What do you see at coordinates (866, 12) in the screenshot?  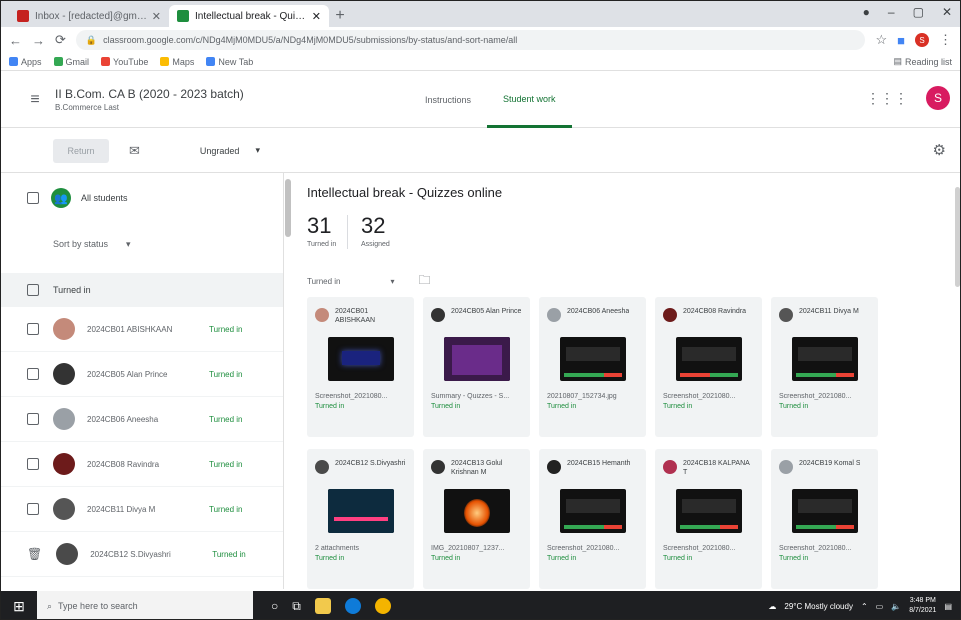 I see `profile-icon: ●` at bounding box center [866, 12].